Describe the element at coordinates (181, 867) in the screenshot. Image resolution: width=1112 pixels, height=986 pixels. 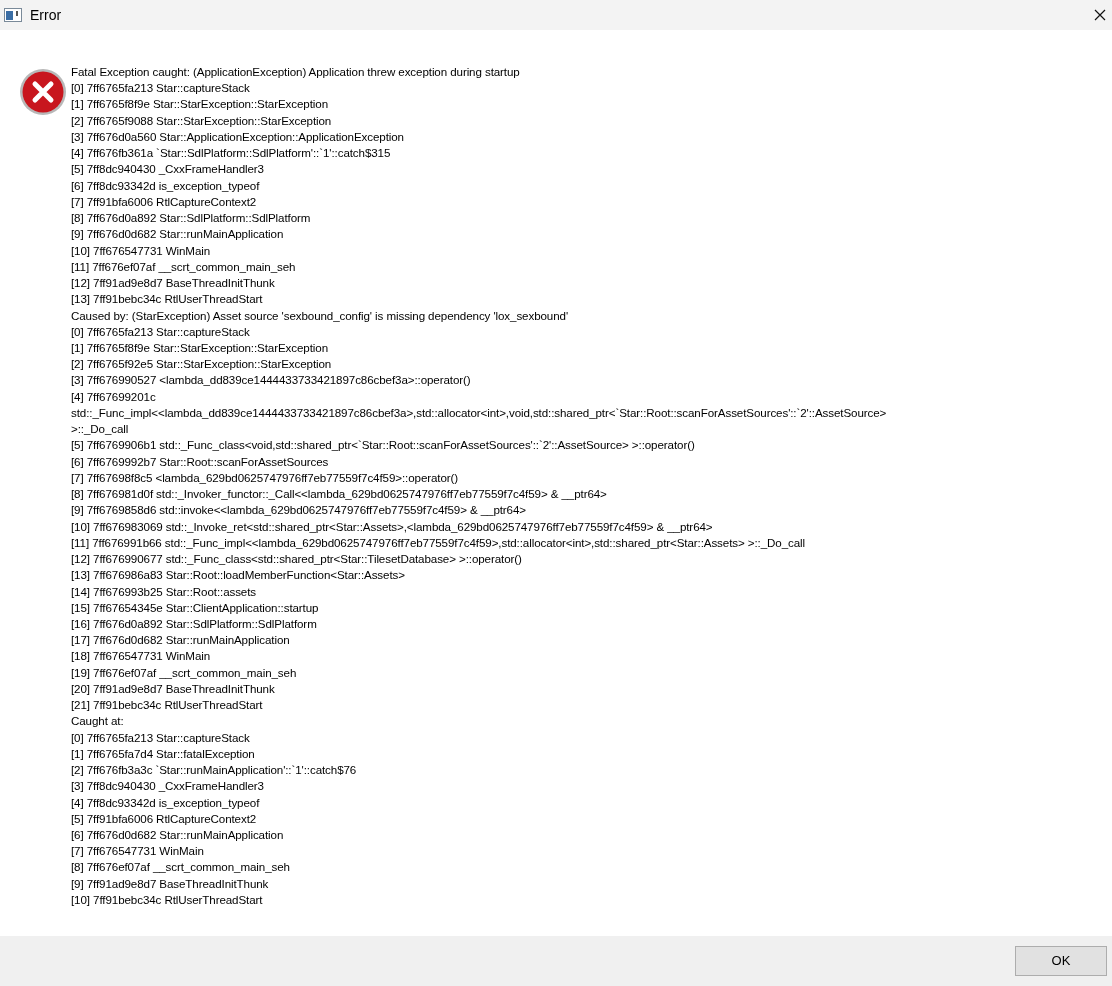
I see `message-line: [8] 7ff676ef07af __scrt_common_main_seh` at that location.